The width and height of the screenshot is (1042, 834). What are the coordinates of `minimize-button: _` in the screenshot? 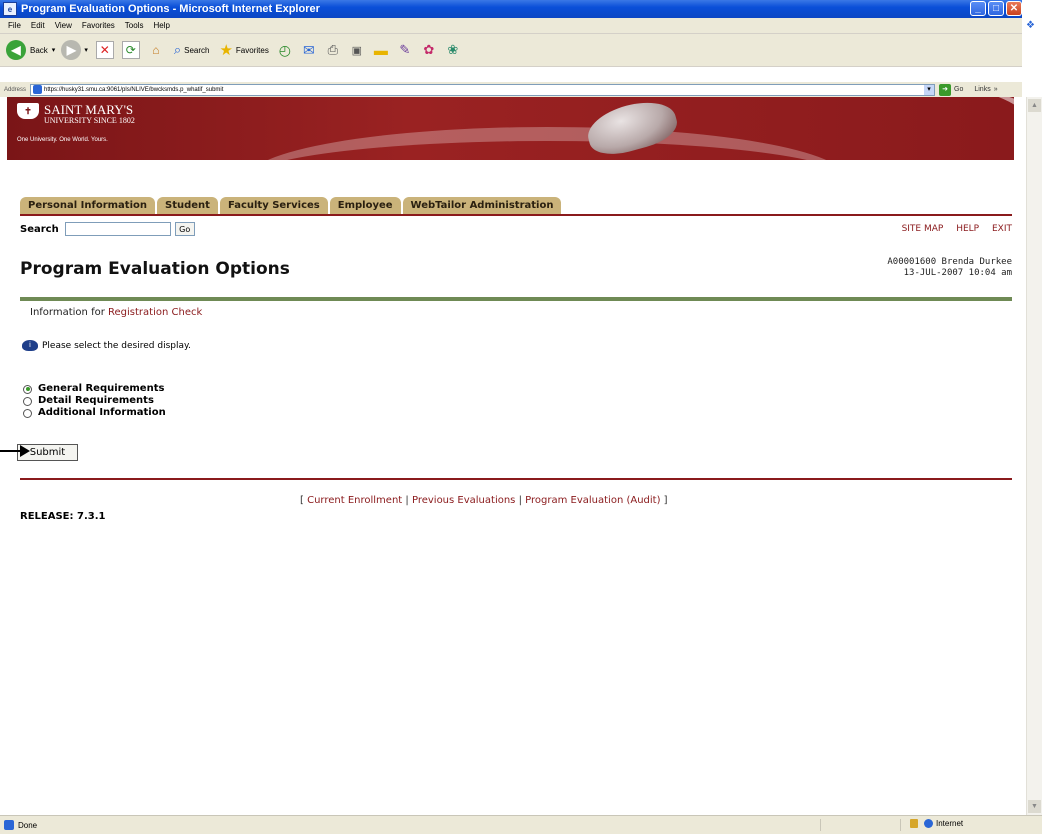 It's located at (978, 8).